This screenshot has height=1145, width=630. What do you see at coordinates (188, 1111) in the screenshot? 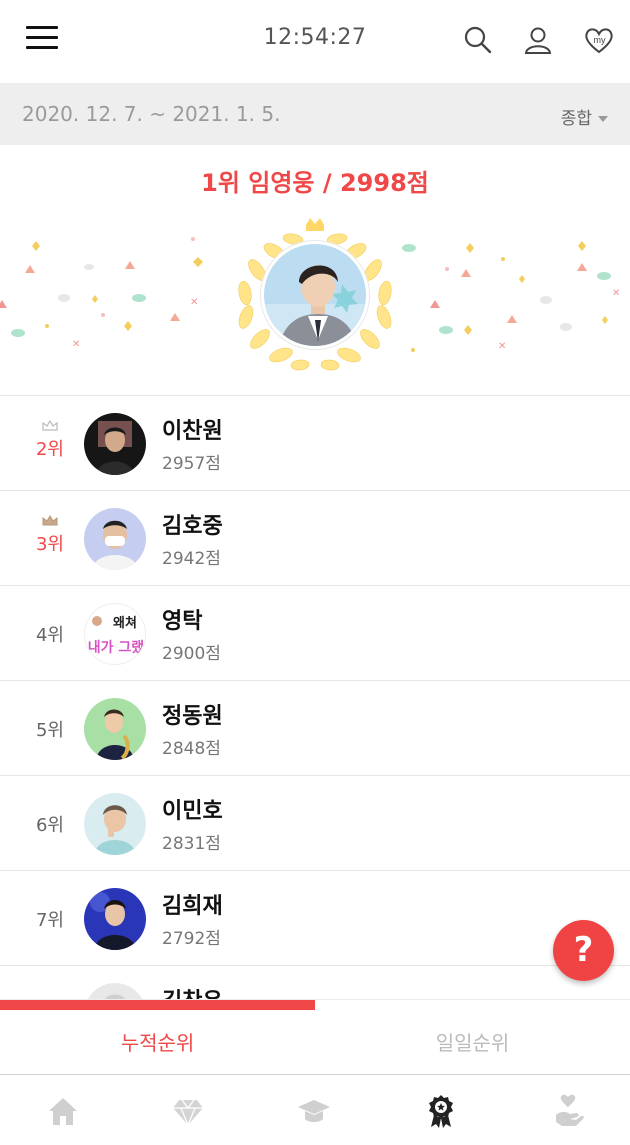
I see `diamond-icon` at bounding box center [188, 1111].